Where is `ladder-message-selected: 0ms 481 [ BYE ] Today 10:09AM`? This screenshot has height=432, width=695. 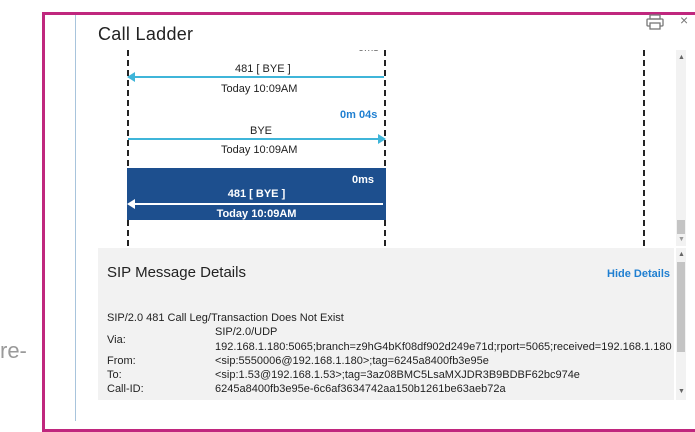 ladder-message-selected: 0ms 481 [ BYE ] Today 10:09AM is located at coordinates (256, 194).